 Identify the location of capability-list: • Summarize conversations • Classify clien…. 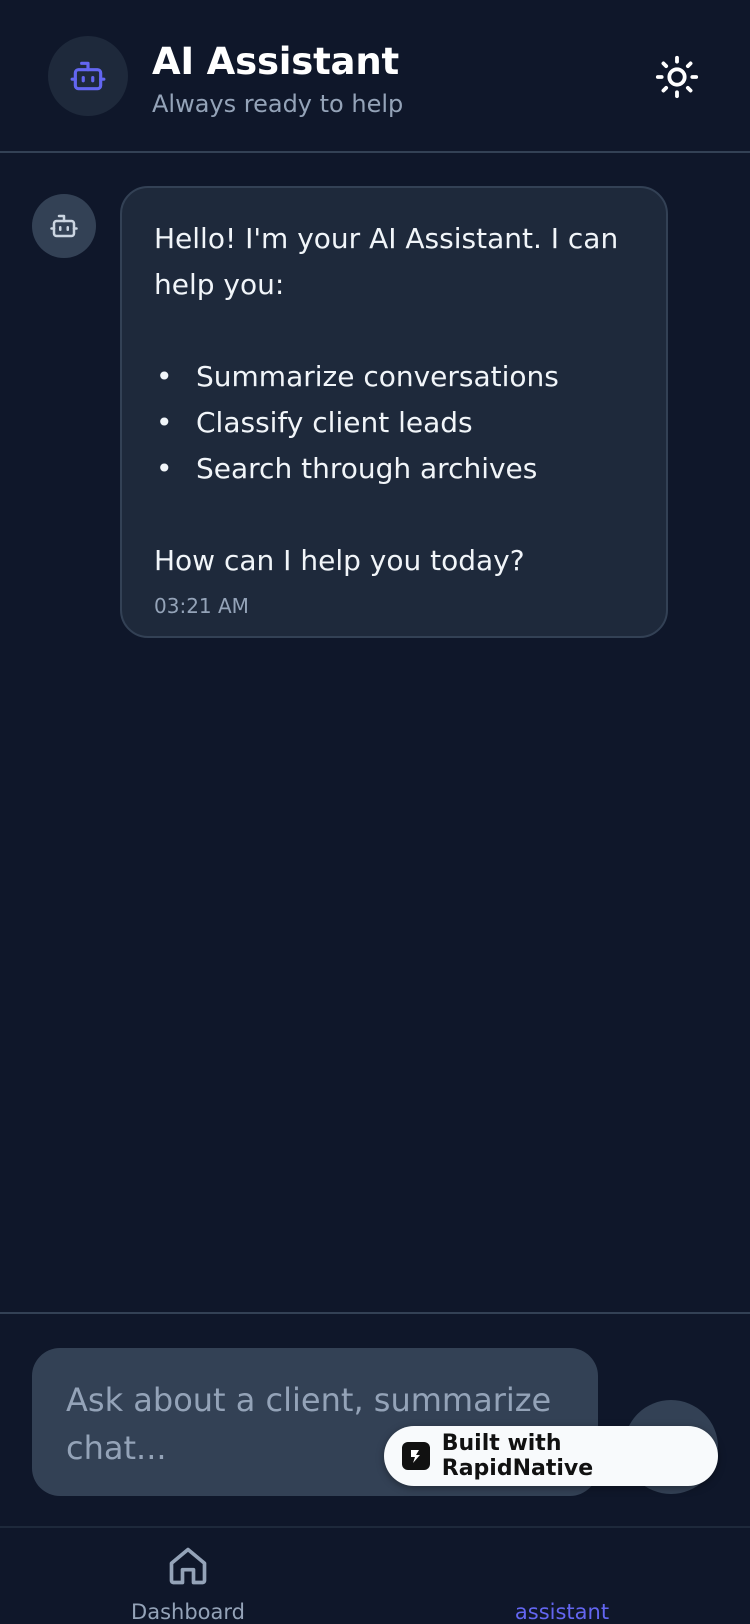
(394, 423).